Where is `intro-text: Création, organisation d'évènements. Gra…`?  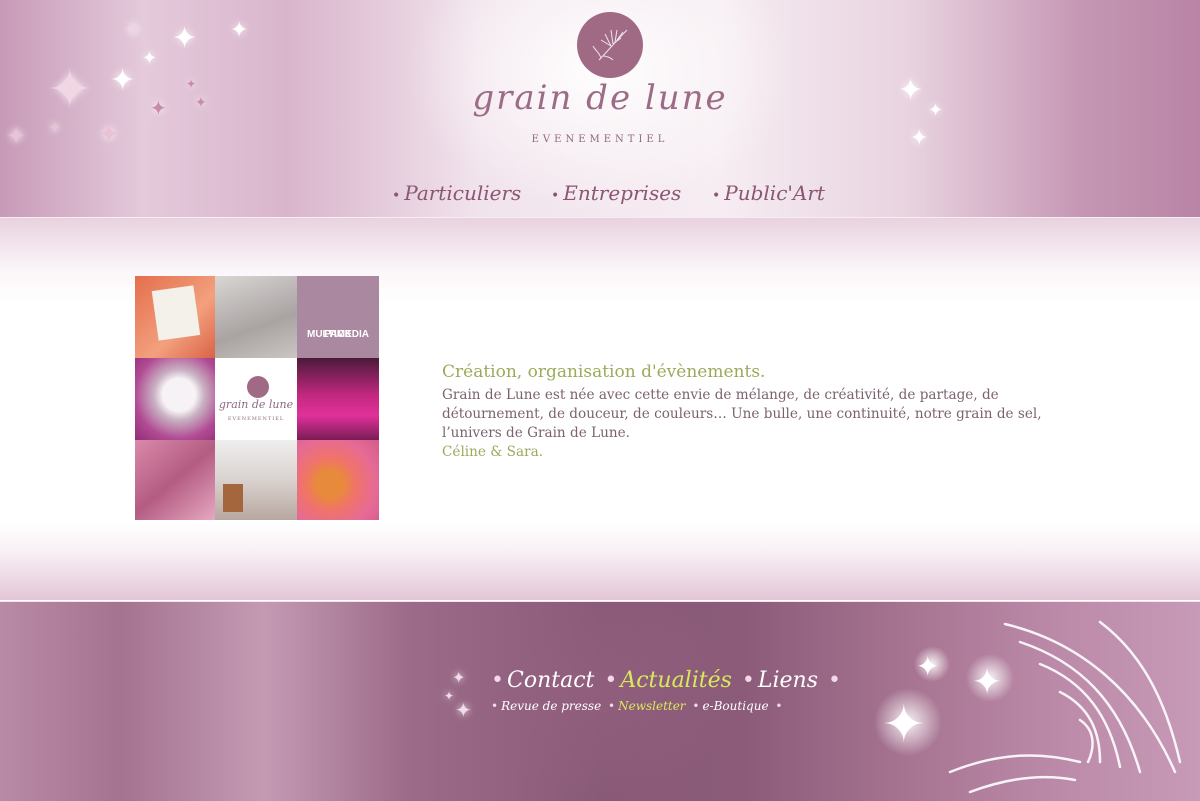
intro-text: Création, organisation d'évènements. Gra… is located at coordinates (762, 412).